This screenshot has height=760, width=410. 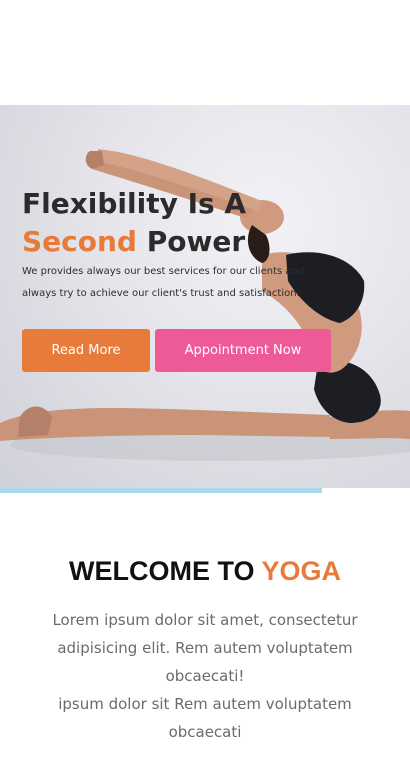 What do you see at coordinates (205, 620) in the screenshot?
I see `welcome-text-line1: Lorem ipsum dolor sit amet, consectetur` at bounding box center [205, 620].